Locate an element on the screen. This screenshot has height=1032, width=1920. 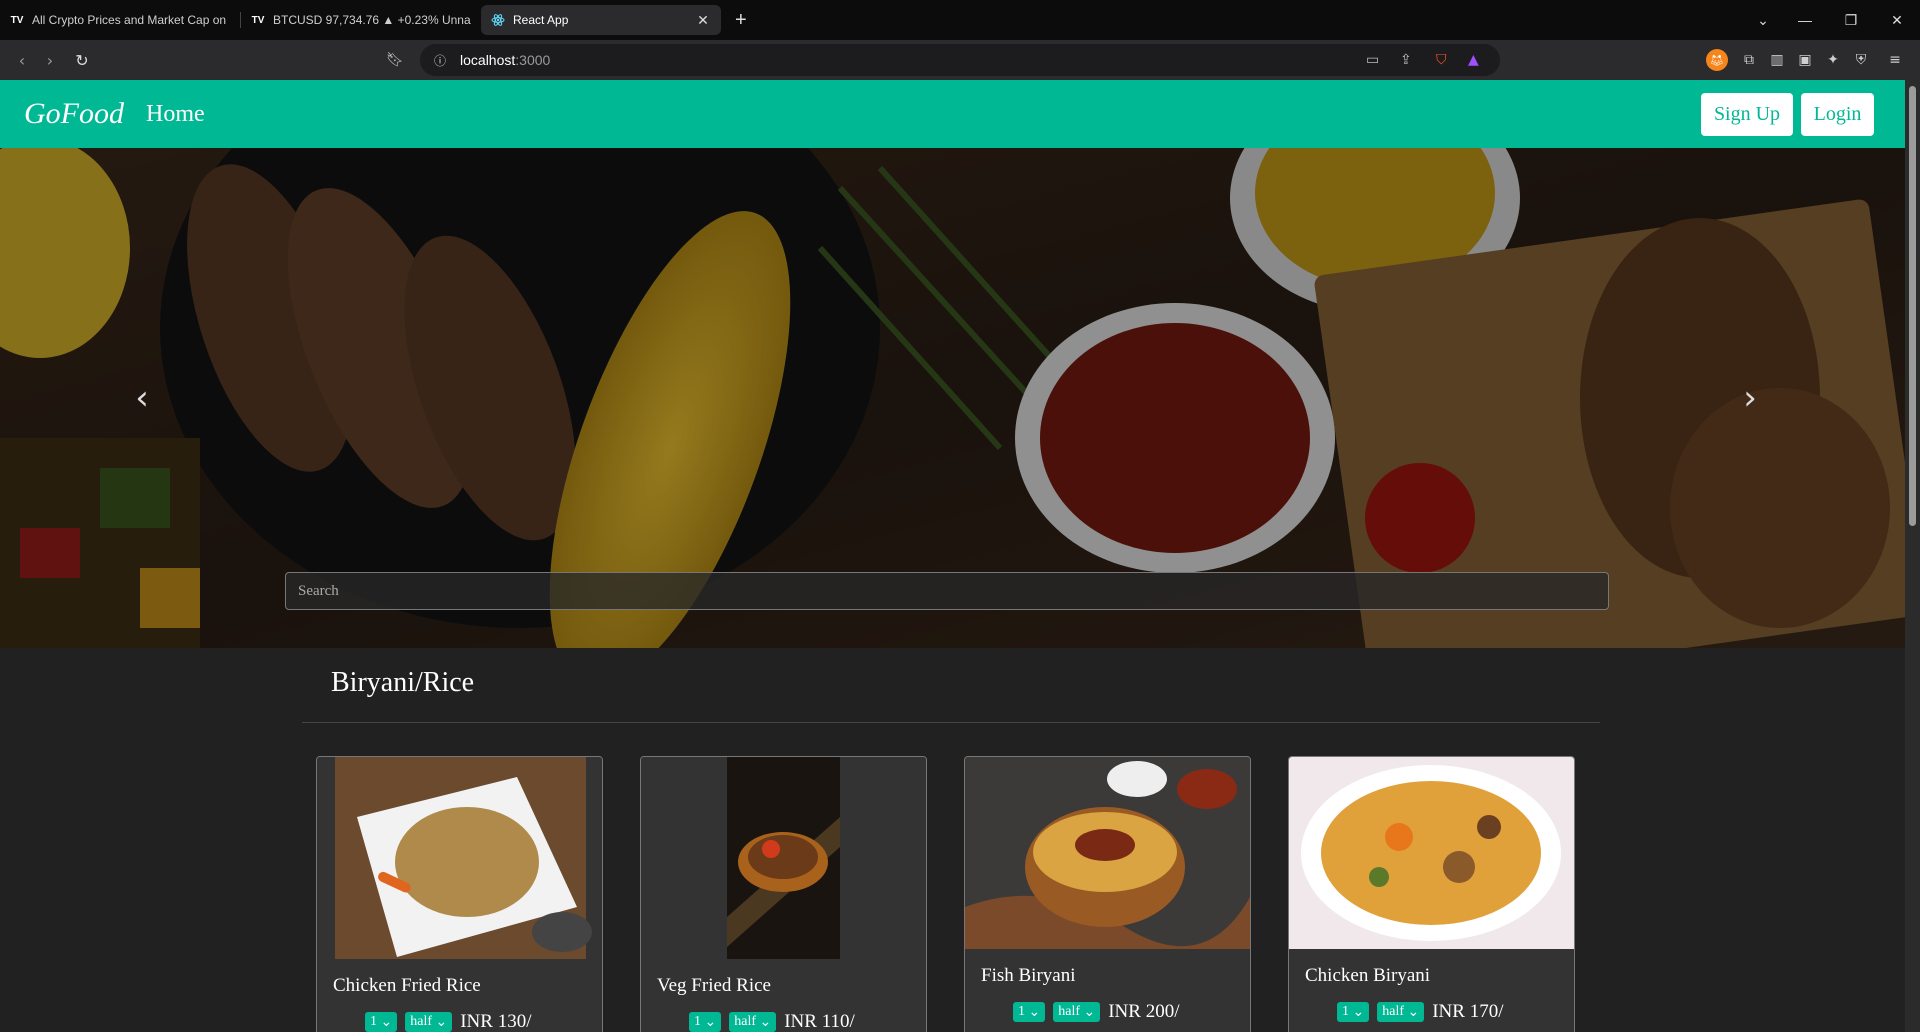
food-card: Chicken Fried Rice 1 ⌄ half ⌄ INR 130/ is located at coordinates (459, 894).